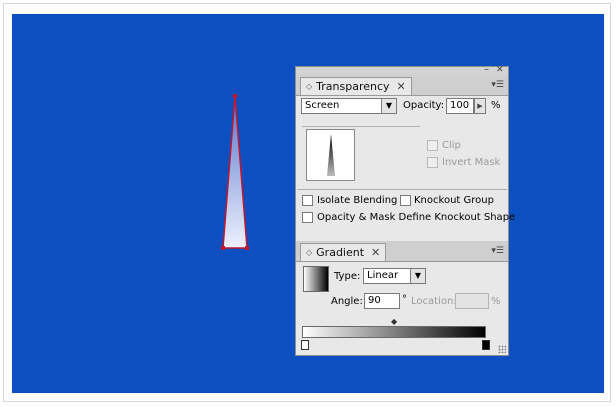 The width and height of the screenshot is (616, 407). Describe the element at coordinates (402, 70) in the screenshot. I see `panel-title-bar: – ✕` at that location.